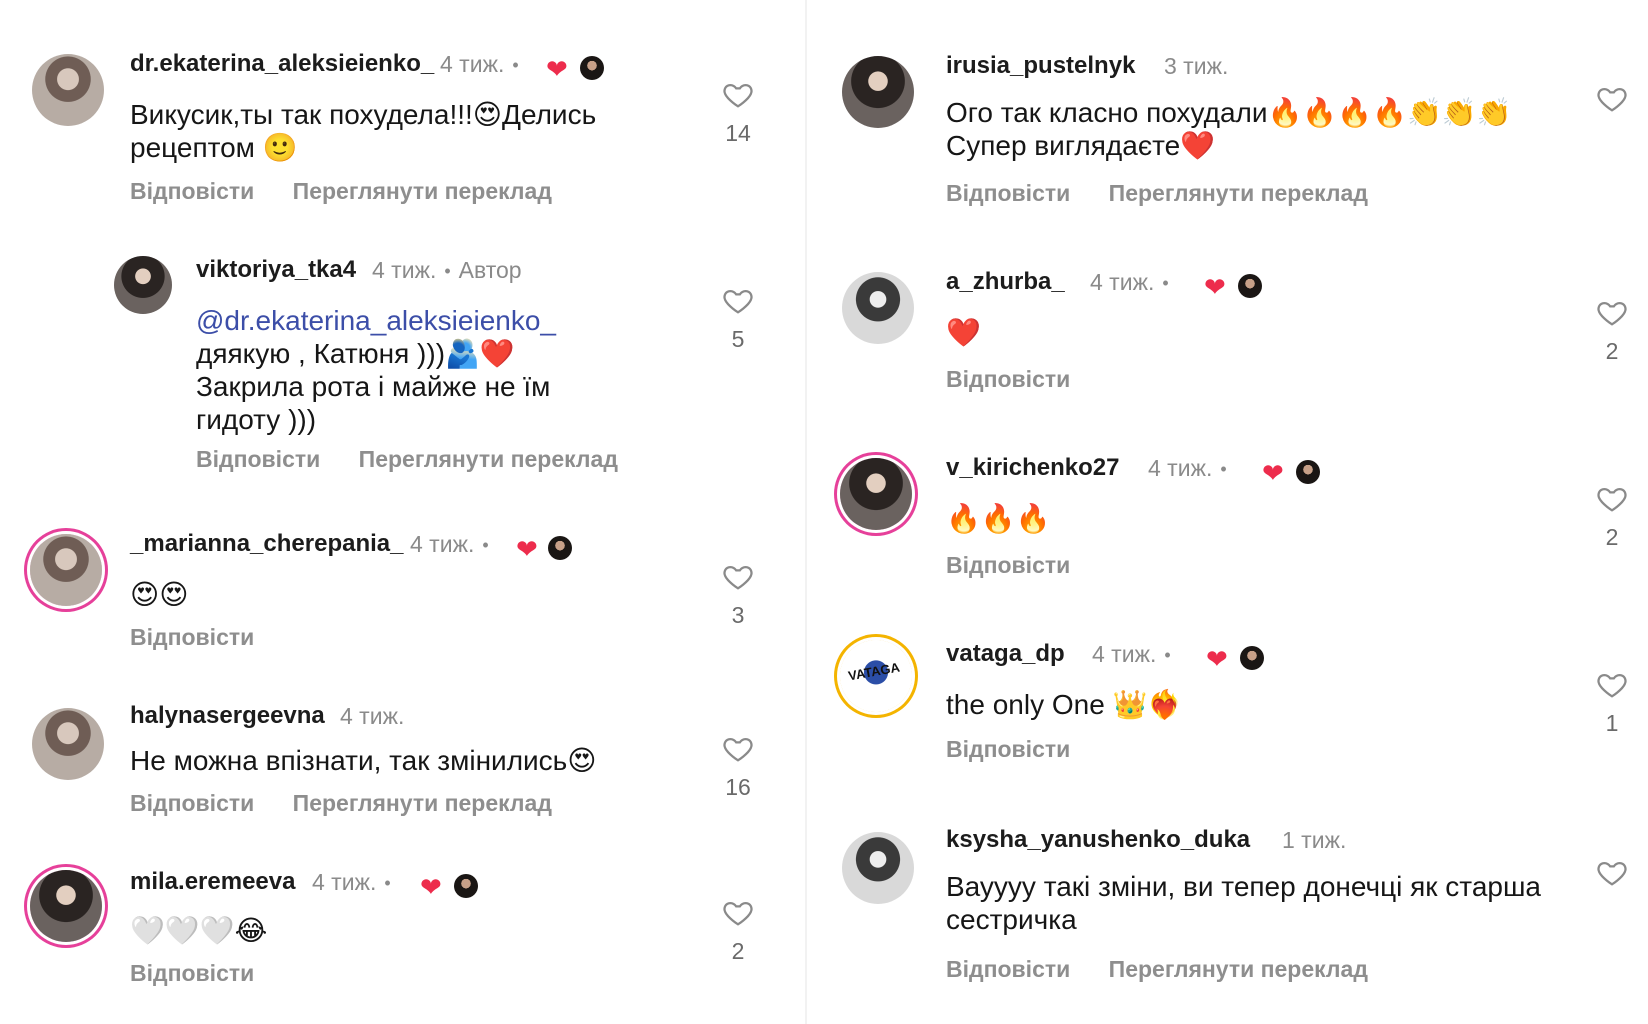  Describe the element at coordinates (282, 64) in the screenshot. I see `comment-username: dr.ekaterina_aleksieienko_` at that location.